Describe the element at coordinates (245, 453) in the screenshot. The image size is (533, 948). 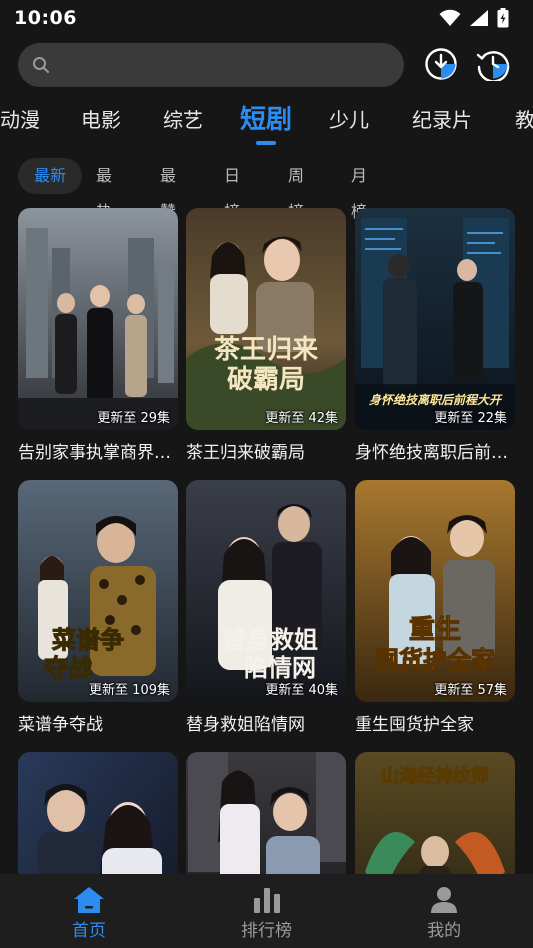
I see `drama-title: 茶王归来破霸局` at that location.